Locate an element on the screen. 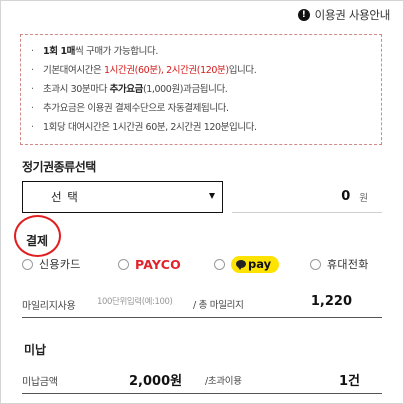 This screenshot has width=404, height=404. notice-item: · 초과시 30분마다 추가요금(1,000원)과금됩니다. is located at coordinates (129, 89).